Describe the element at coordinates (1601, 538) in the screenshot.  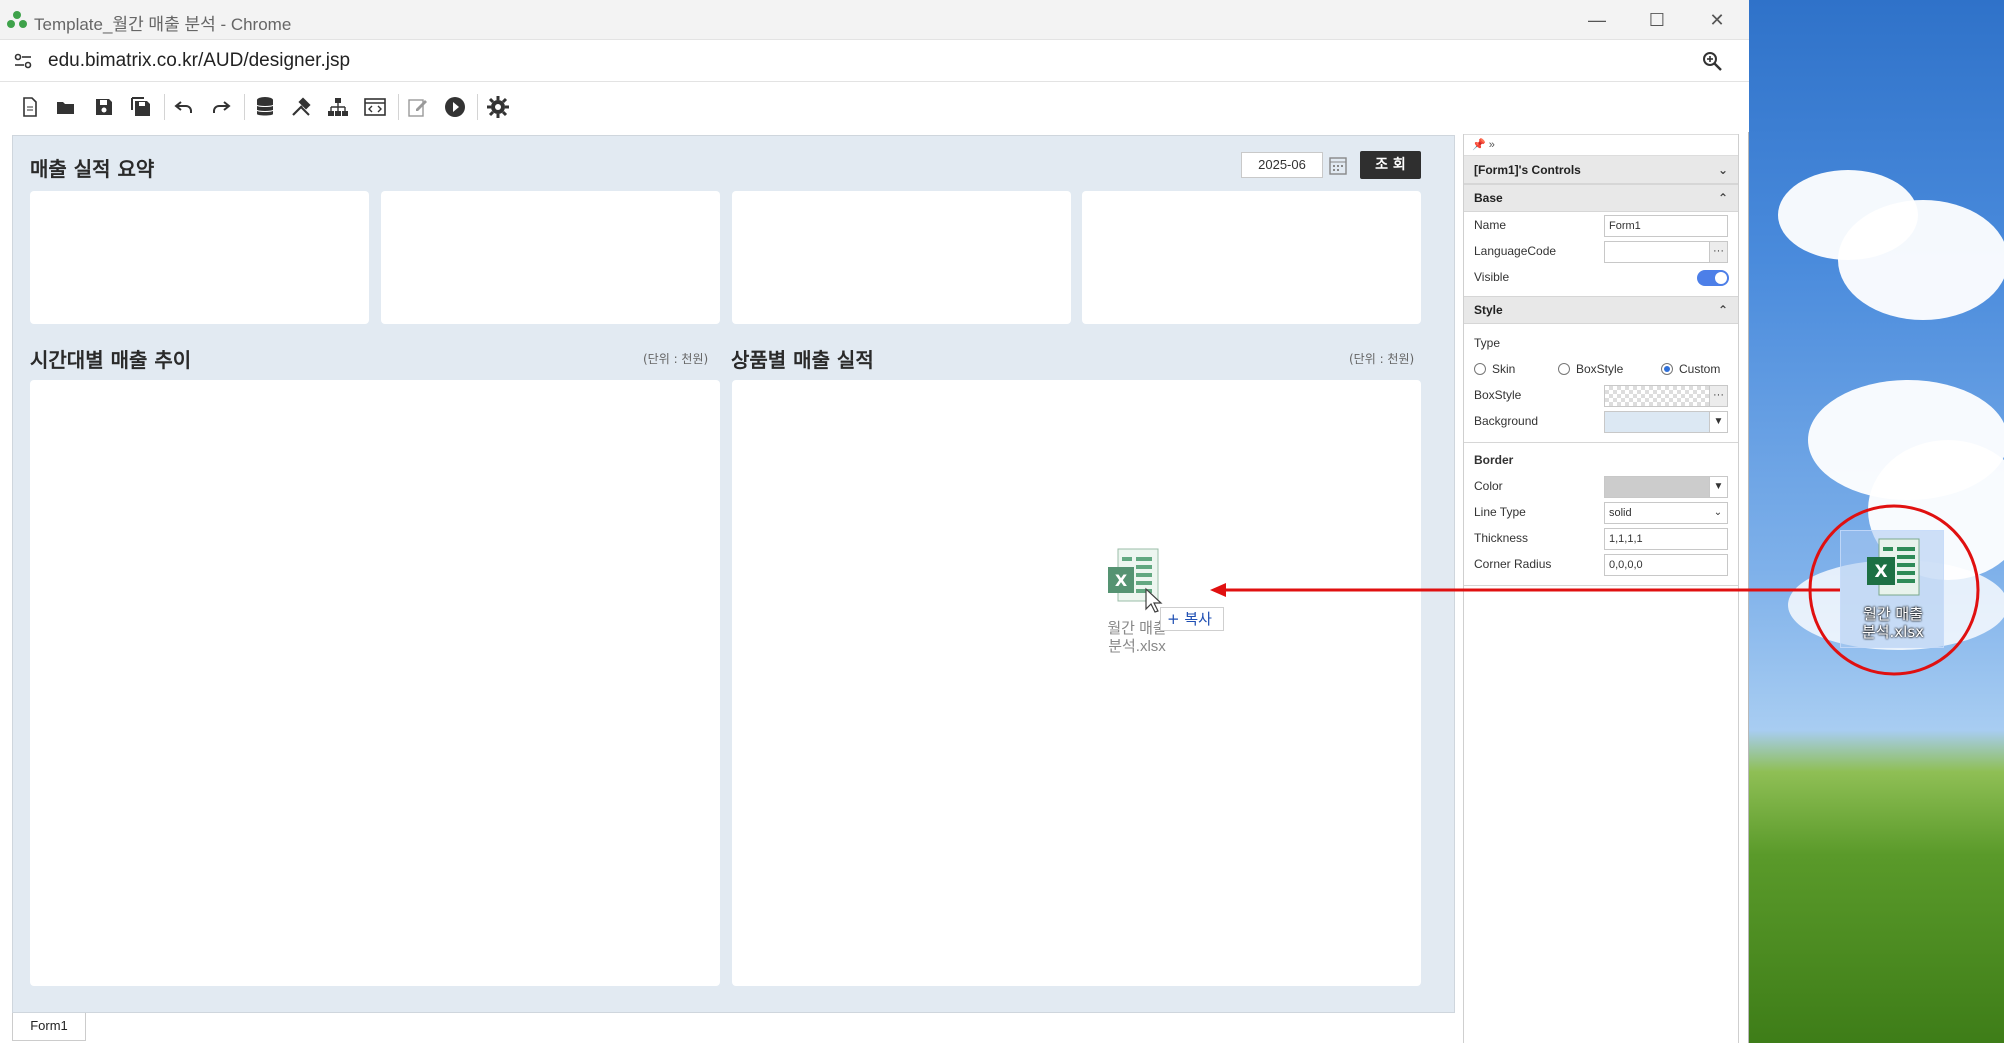
I see `prop-thickness: Thickness 1,1,1,1` at that location.